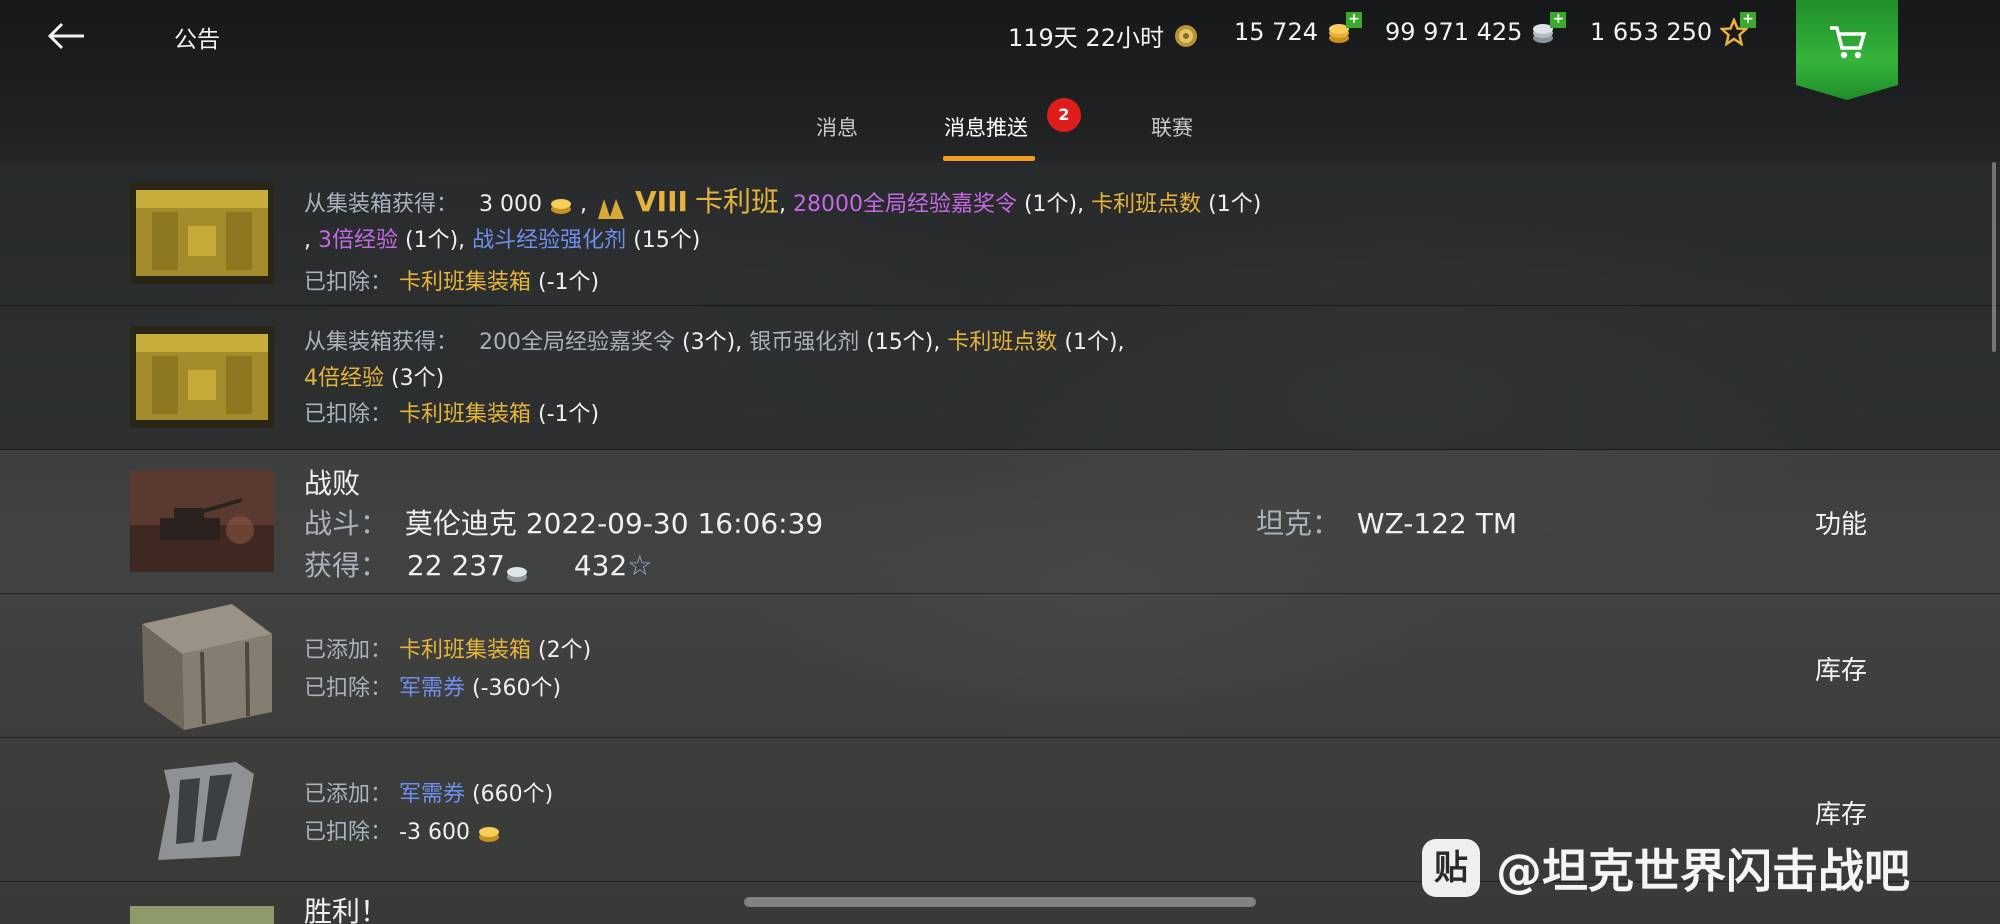 This screenshot has width=2000, height=924. What do you see at coordinates (452, 414) in the screenshot?
I see `row2-line3: 已扣除： 卡利班集装箱 (-1个)` at bounding box center [452, 414].